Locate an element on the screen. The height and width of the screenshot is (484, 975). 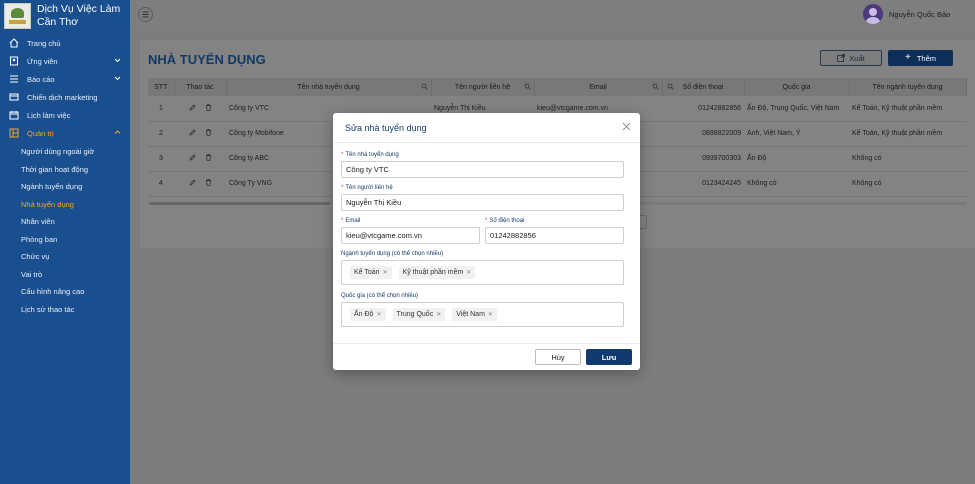
cell-phone: 0123424245 is located at coordinates (703, 184).